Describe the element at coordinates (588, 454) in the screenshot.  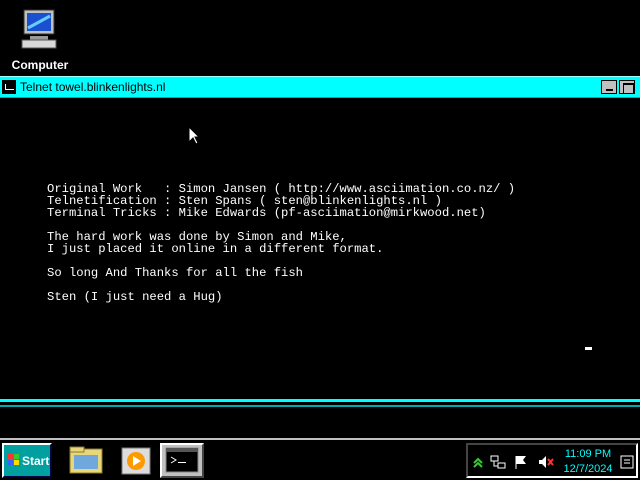
I see `clock-time: 11:09 PM` at that location.